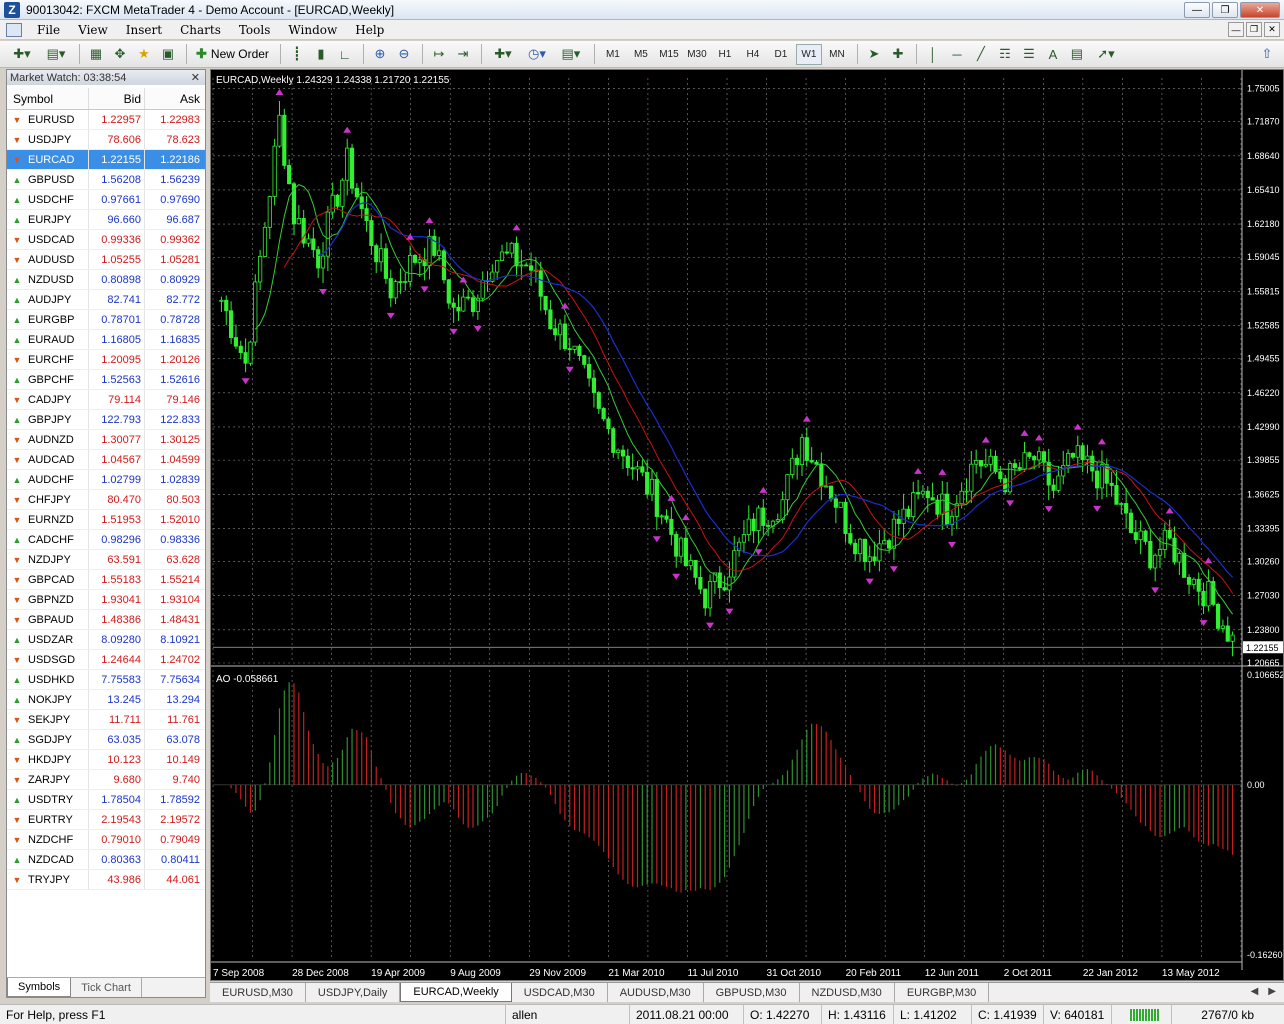 The height and width of the screenshot is (1024, 1284). What do you see at coordinates (144, 30) in the screenshot?
I see `menu-insert: Insert` at bounding box center [144, 30].